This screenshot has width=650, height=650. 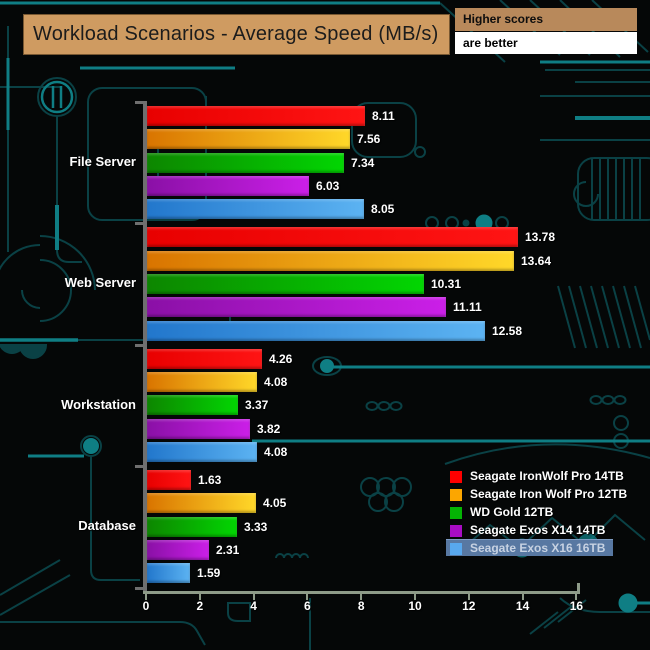 What do you see at coordinates (245, 162) in the screenshot?
I see `bar-wd-gold-12tb-file-server` at bounding box center [245, 162].